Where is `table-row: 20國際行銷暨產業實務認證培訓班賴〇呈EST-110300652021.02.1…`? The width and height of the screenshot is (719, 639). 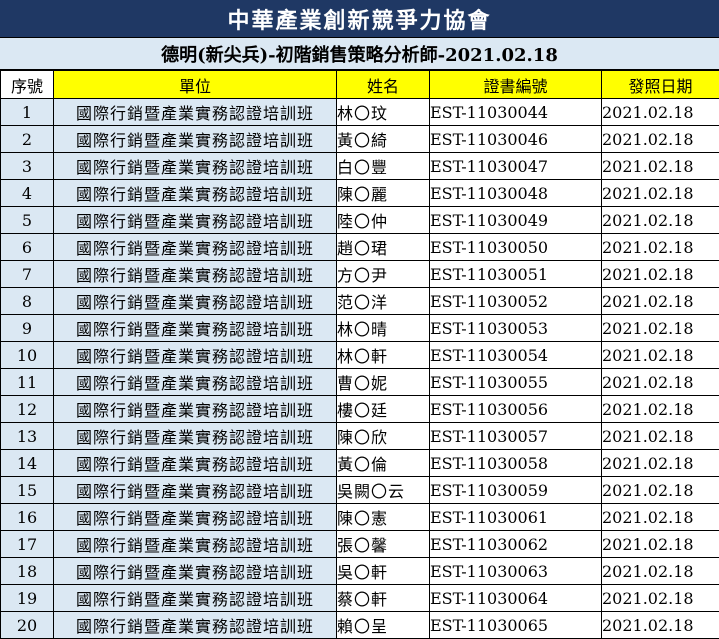
table-row: 20國際行銷暨產業實務認證培訓班賴〇呈EST-110300652021.02.1… is located at coordinates (360, 625).